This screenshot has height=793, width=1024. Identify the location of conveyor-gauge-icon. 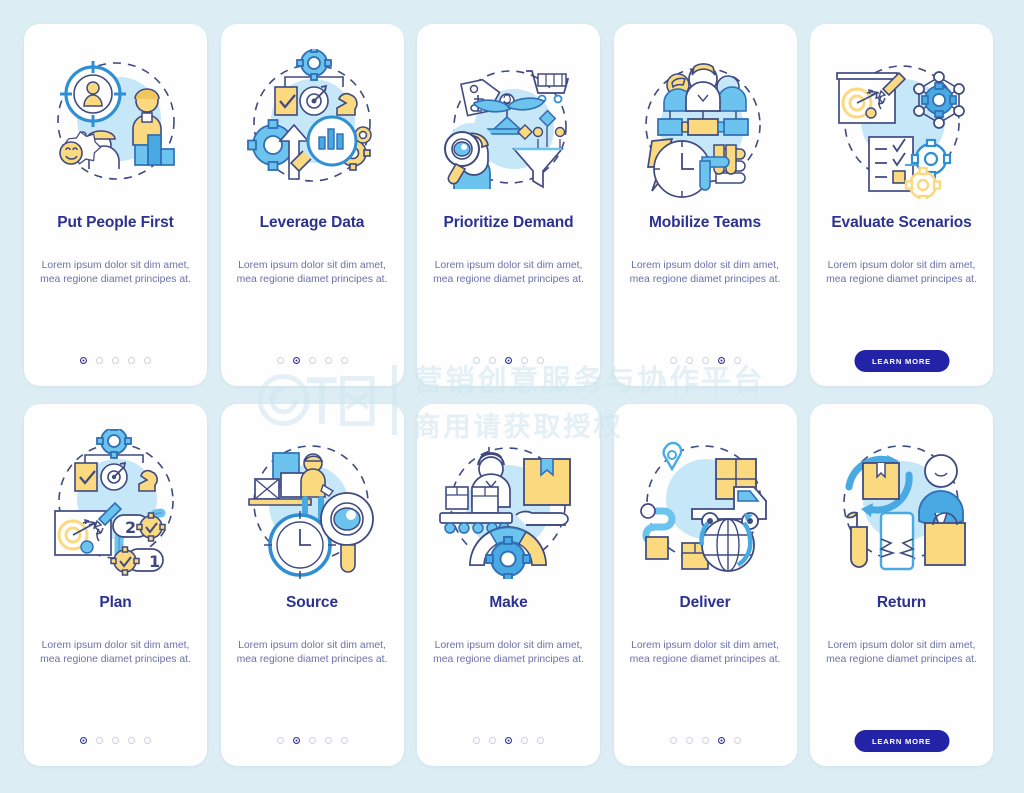
(509, 504).